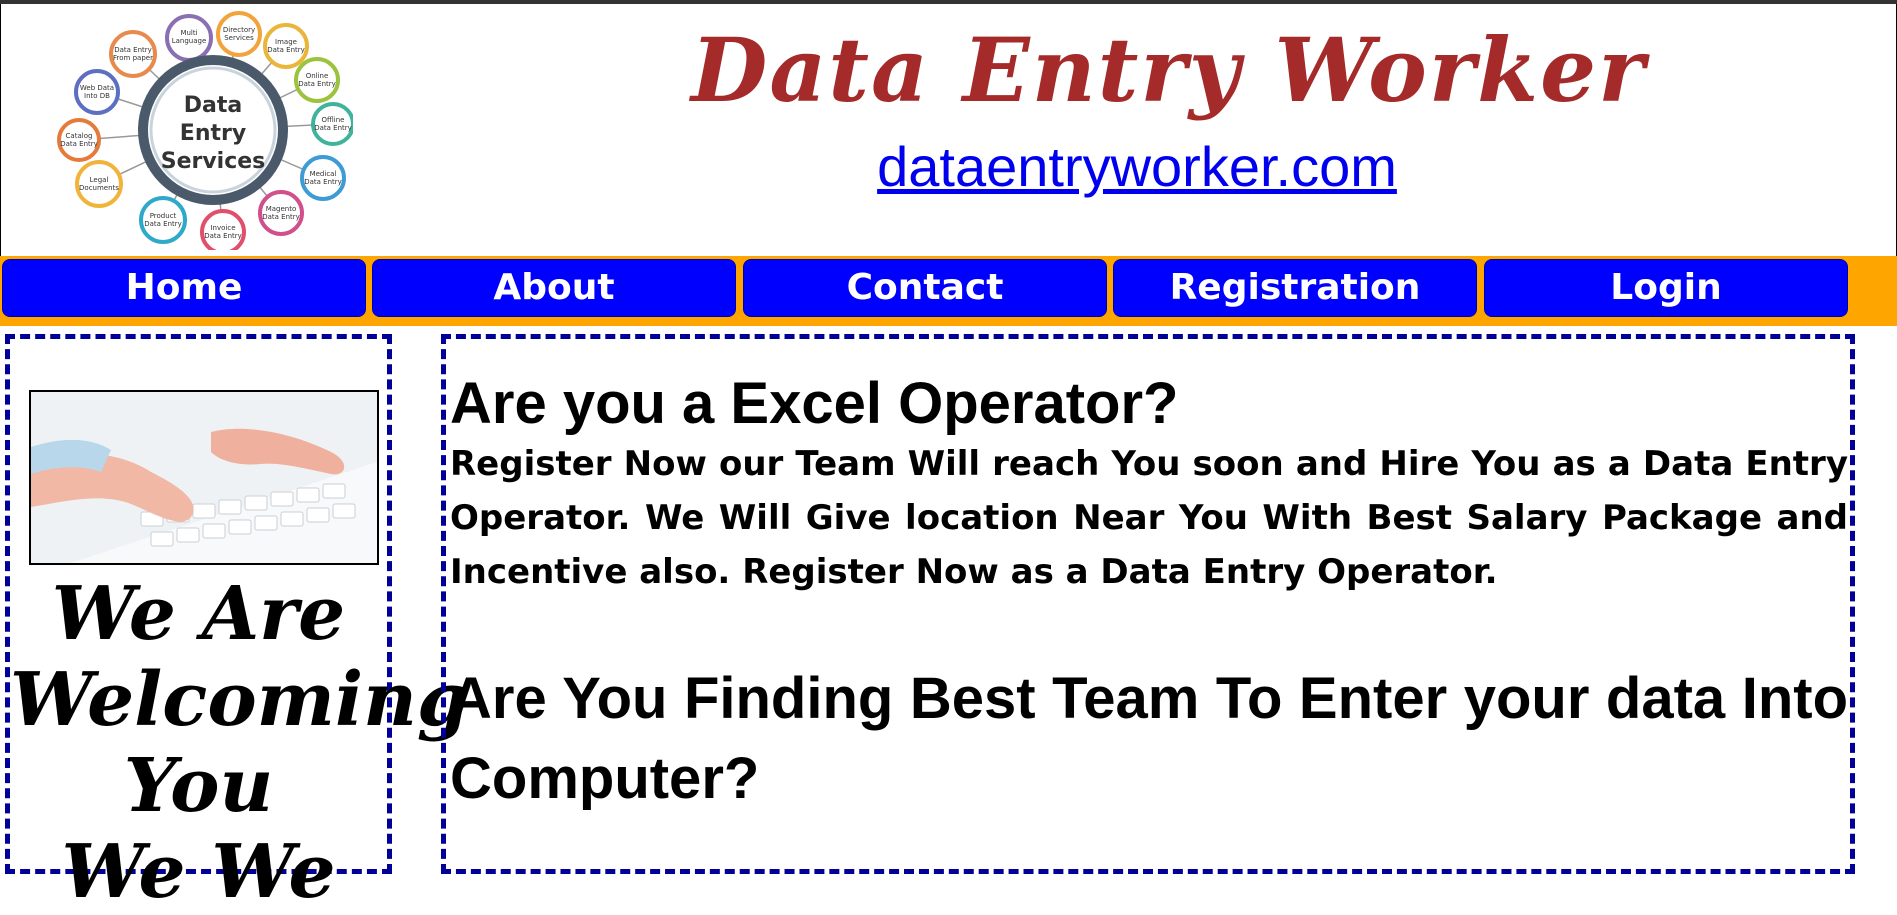  What do you see at coordinates (554, 288) in the screenshot?
I see `nav-about-button: About` at bounding box center [554, 288].